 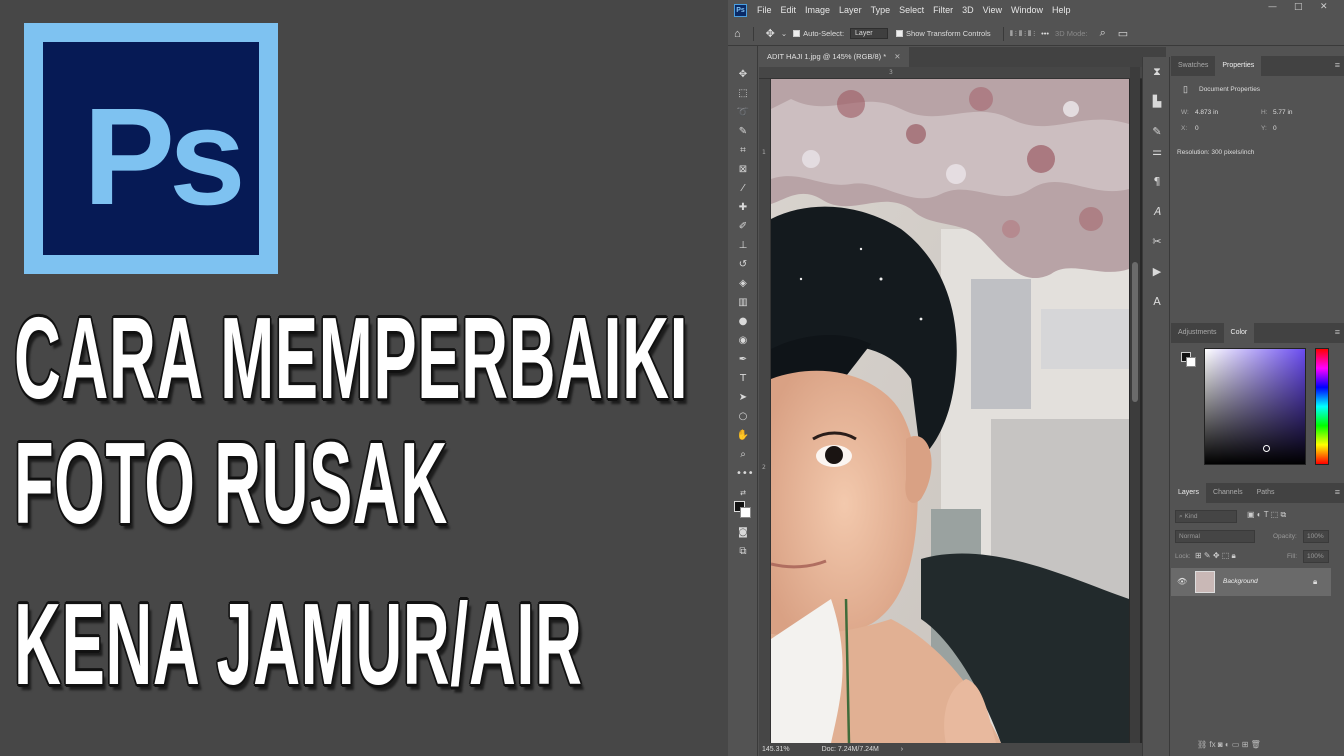 I want to click on headline-line-3: KENA JAMUR/AIR, so click(x=298, y=644).